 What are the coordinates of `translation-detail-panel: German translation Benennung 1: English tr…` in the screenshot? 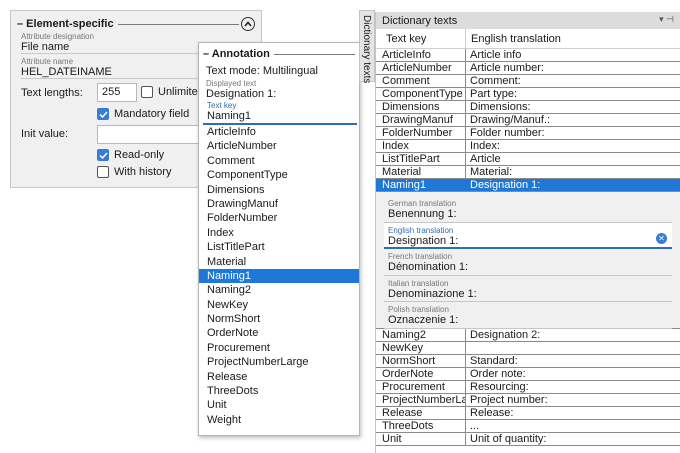 It's located at (528, 260).